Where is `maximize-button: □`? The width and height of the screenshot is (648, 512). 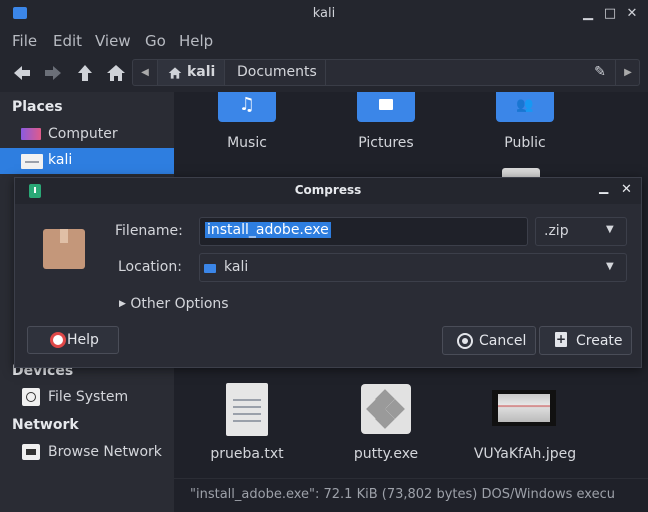 maximize-button: □ is located at coordinates (610, 14).